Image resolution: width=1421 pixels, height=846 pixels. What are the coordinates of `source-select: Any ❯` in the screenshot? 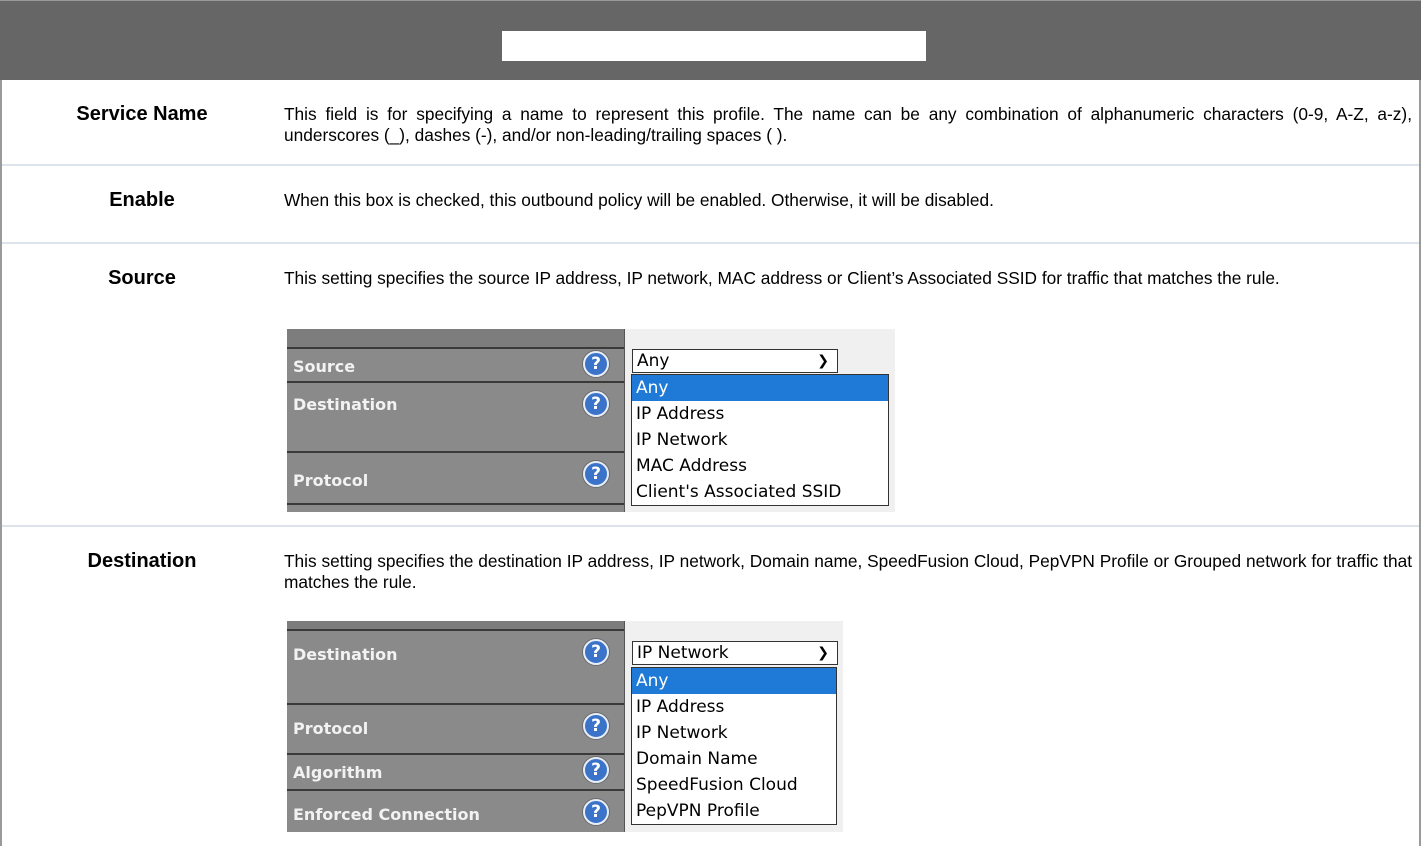 It's located at (735, 361).